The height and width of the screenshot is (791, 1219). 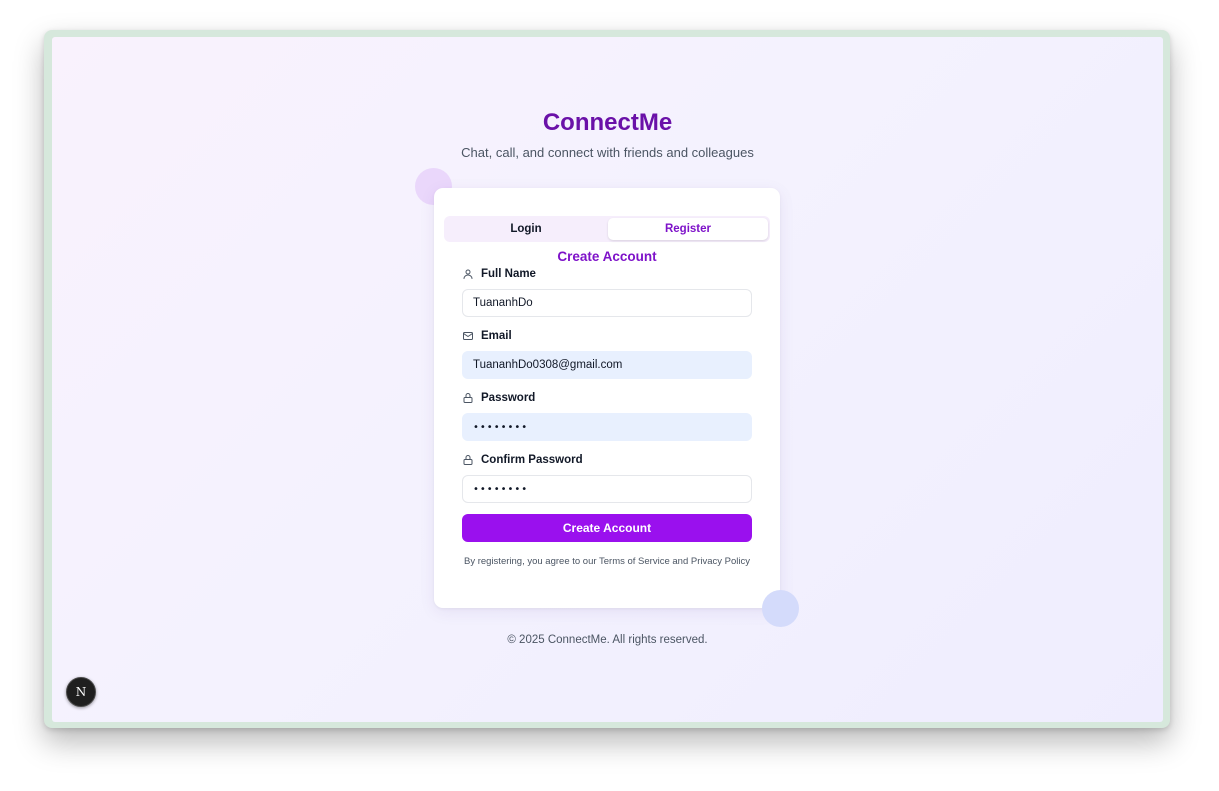 What do you see at coordinates (688, 229) in the screenshot?
I see `tab-register: Register` at bounding box center [688, 229].